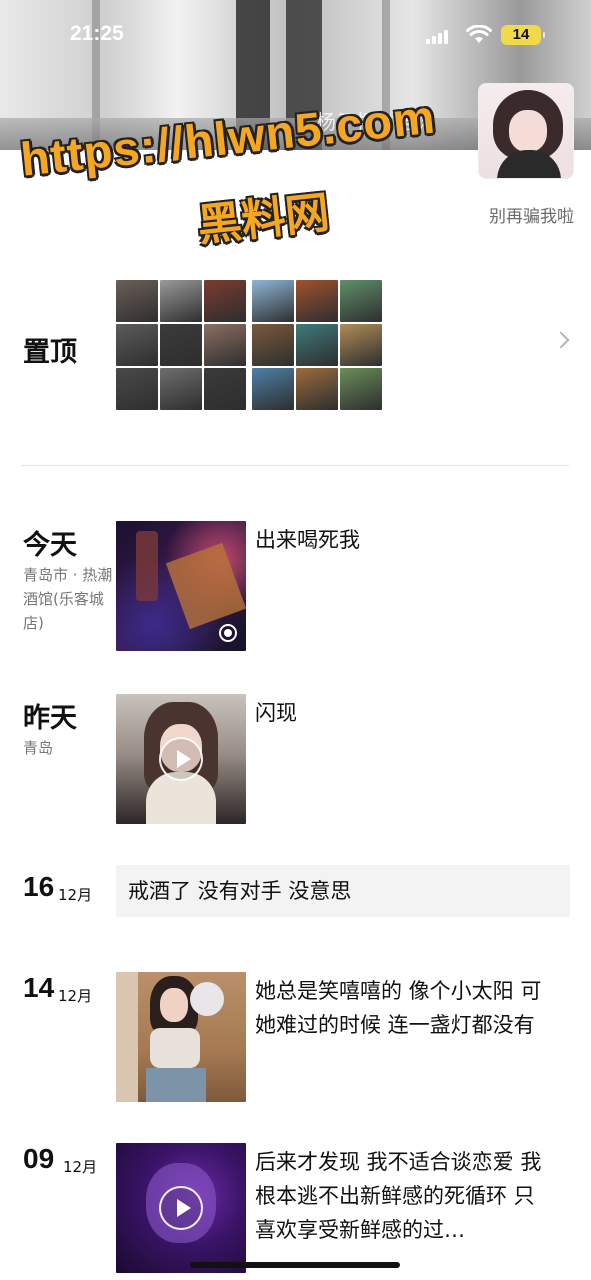 The width and height of the screenshot is (591, 1280). What do you see at coordinates (50, 545) in the screenshot?
I see `post-date: 今天` at bounding box center [50, 545].